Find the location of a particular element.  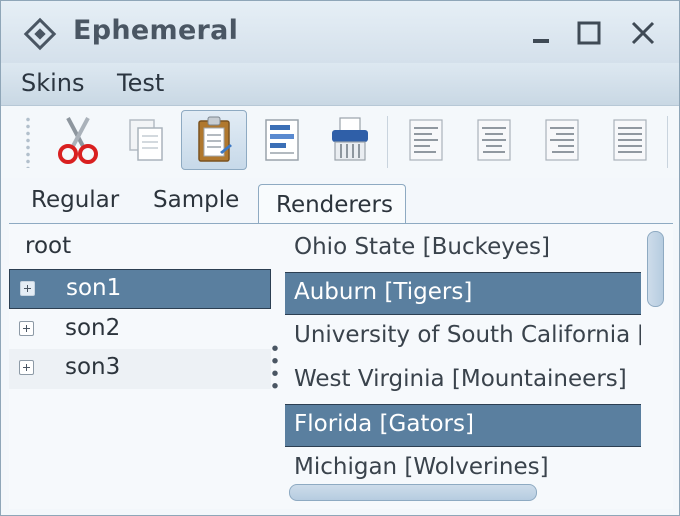

window-title: Ephemeral is located at coordinates (156, 30).